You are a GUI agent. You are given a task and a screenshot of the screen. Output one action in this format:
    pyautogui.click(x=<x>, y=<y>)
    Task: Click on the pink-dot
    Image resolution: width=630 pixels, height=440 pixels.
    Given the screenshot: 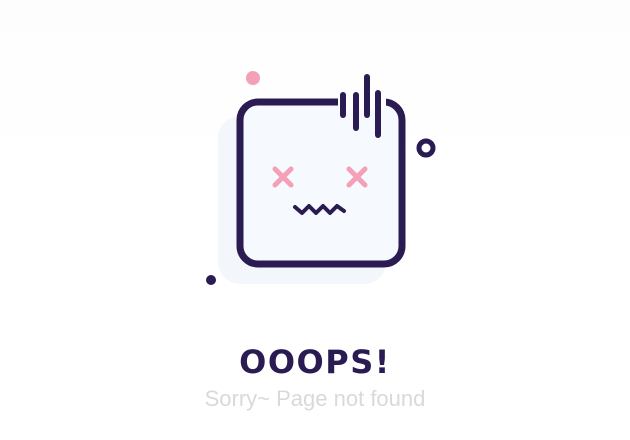 What is the action you would take?
    pyautogui.click(x=253, y=78)
    